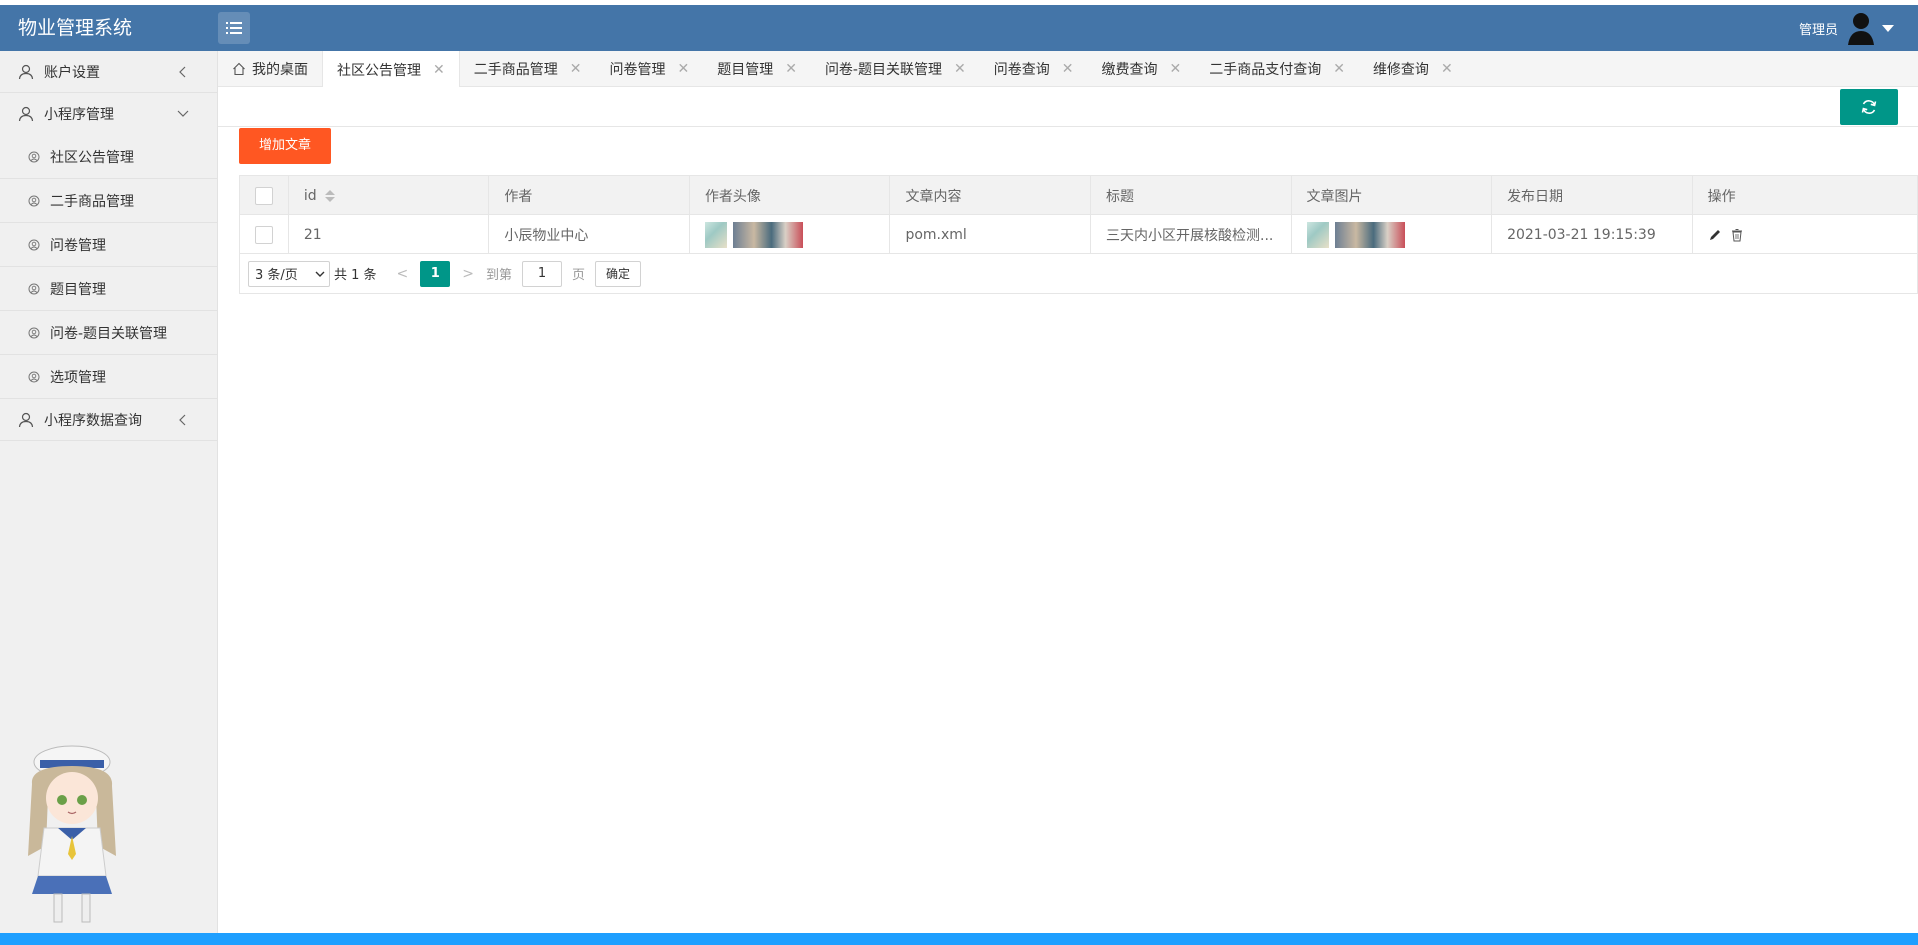  Describe the element at coordinates (1334, 196) in the screenshot. I see `column-header-label: 文章图片` at that location.